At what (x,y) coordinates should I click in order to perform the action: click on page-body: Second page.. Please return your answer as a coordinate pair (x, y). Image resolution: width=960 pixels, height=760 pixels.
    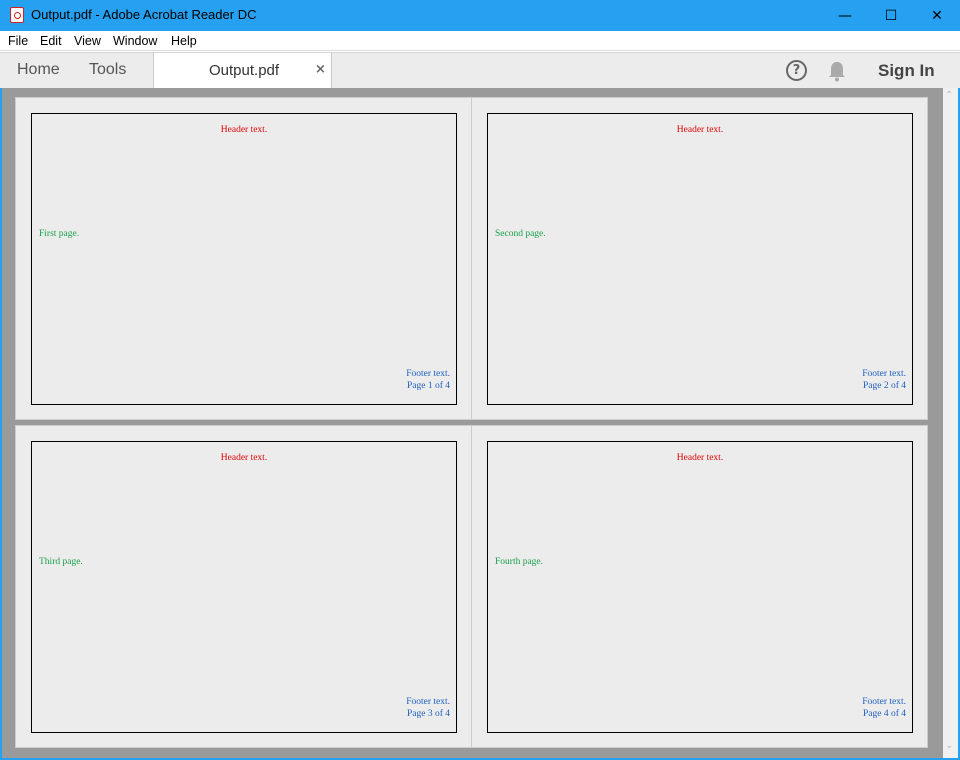
    Looking at the image, I should click on (520, 234).